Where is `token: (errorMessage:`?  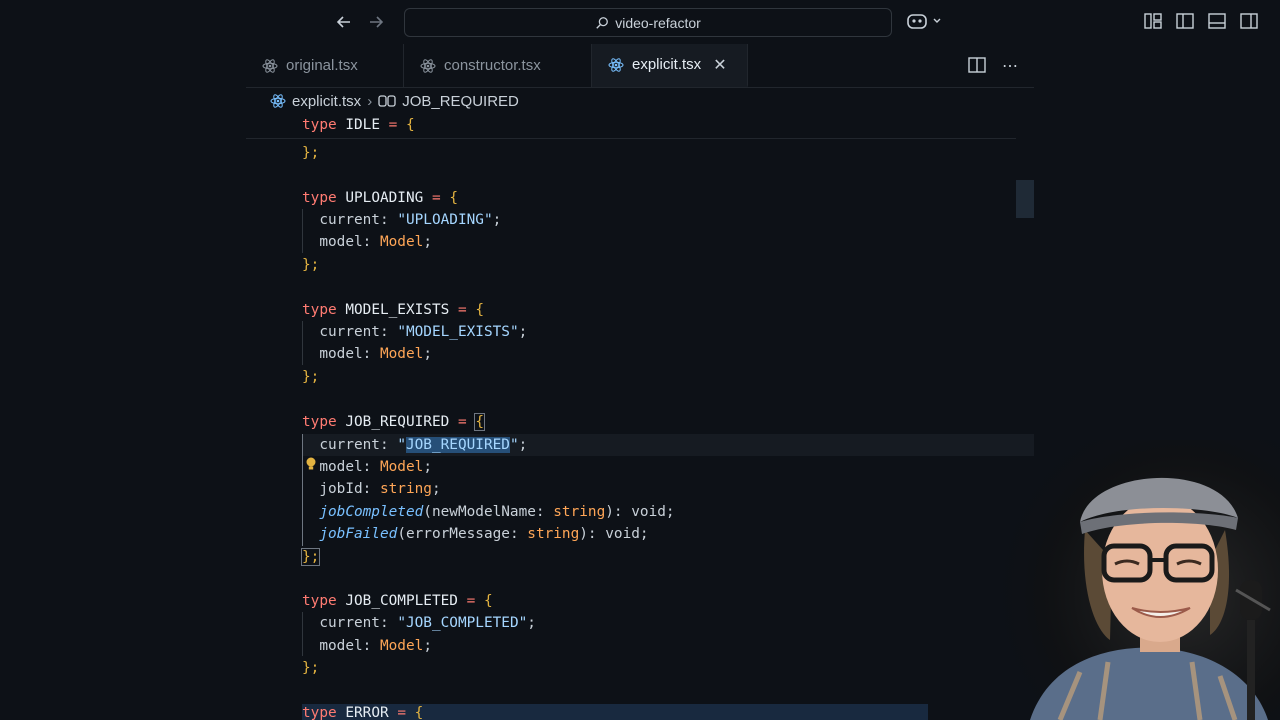 token: (errorMessage: is located at coordinates (458, 534).